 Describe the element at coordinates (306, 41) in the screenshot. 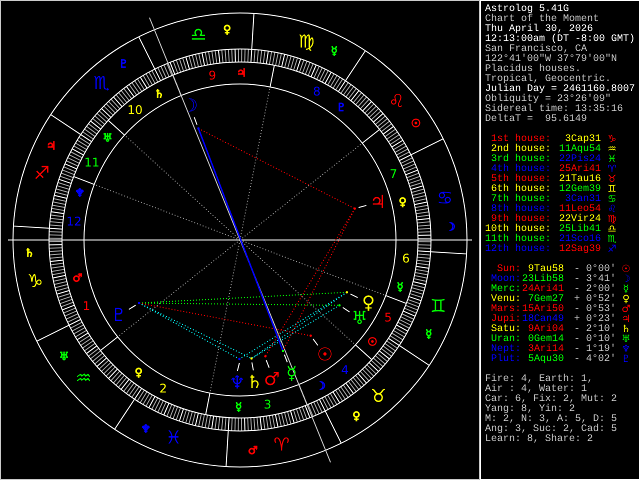

I see `zodiac-sign-glyph: ♍` at that location.